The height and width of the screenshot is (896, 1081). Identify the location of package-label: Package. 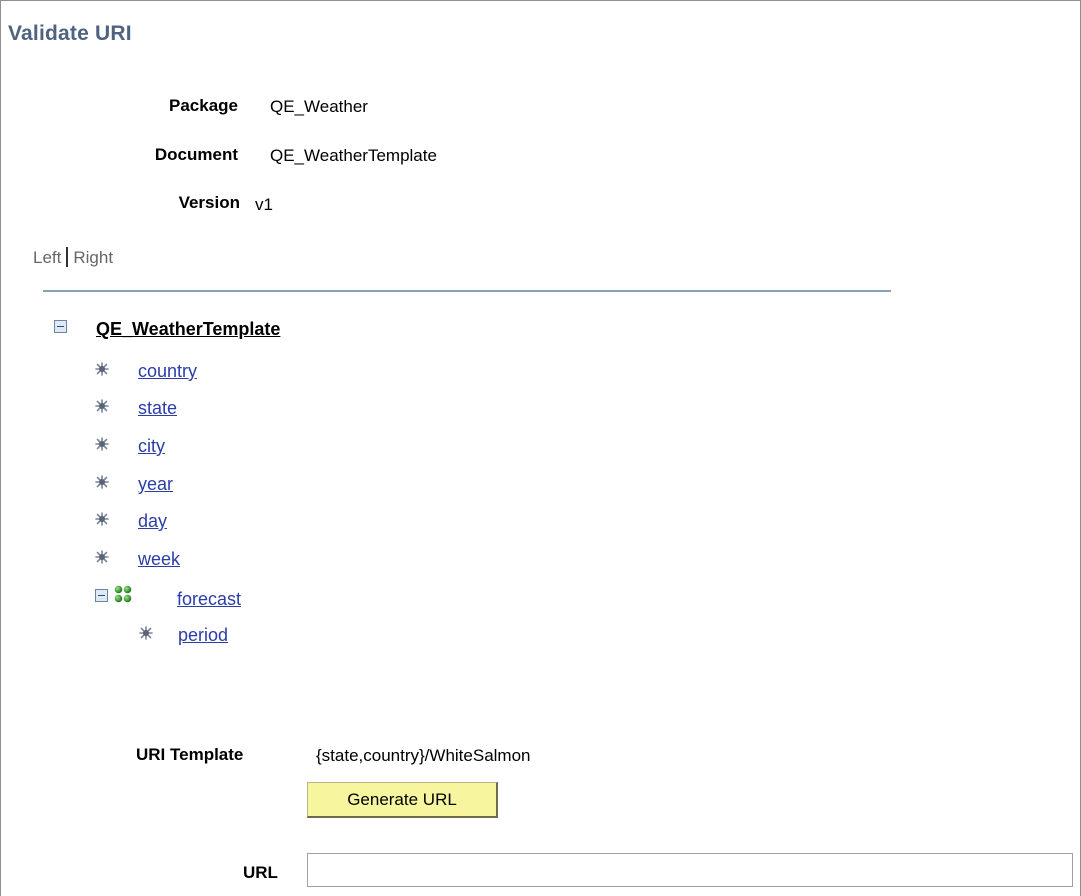
(203, 105).